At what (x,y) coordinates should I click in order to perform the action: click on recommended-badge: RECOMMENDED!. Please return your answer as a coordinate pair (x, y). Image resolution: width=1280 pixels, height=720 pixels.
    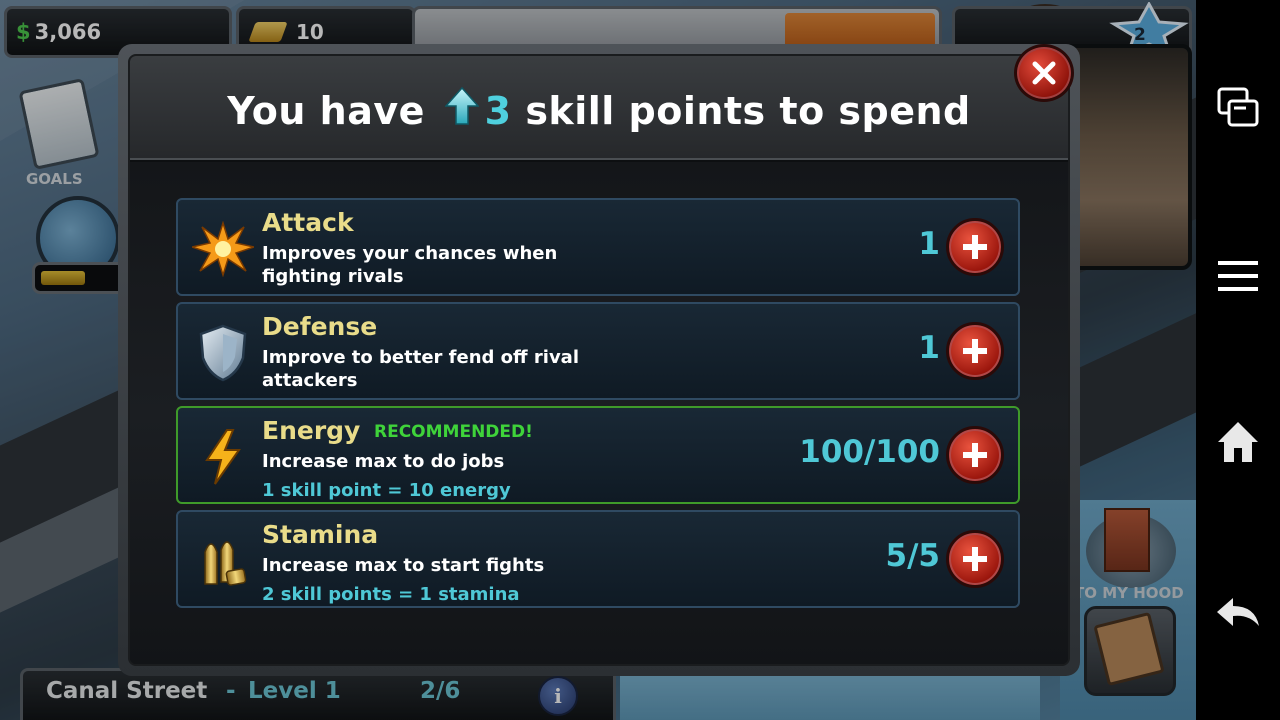
    Looking at the image, I should click on (453, 432).